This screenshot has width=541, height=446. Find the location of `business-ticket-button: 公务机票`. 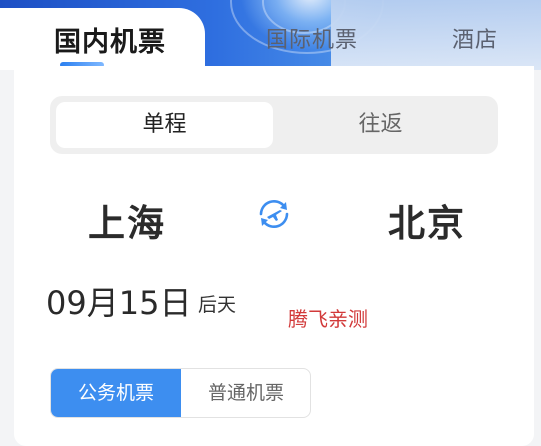

business-ticket-button: 公务机票 is located at coordinates (116, 393).